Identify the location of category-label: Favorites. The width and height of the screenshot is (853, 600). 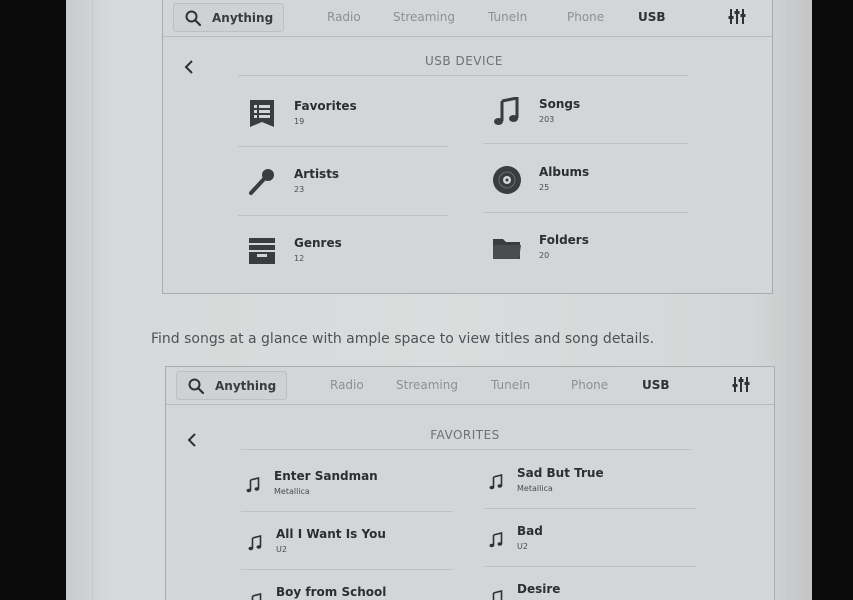
(325, 106).